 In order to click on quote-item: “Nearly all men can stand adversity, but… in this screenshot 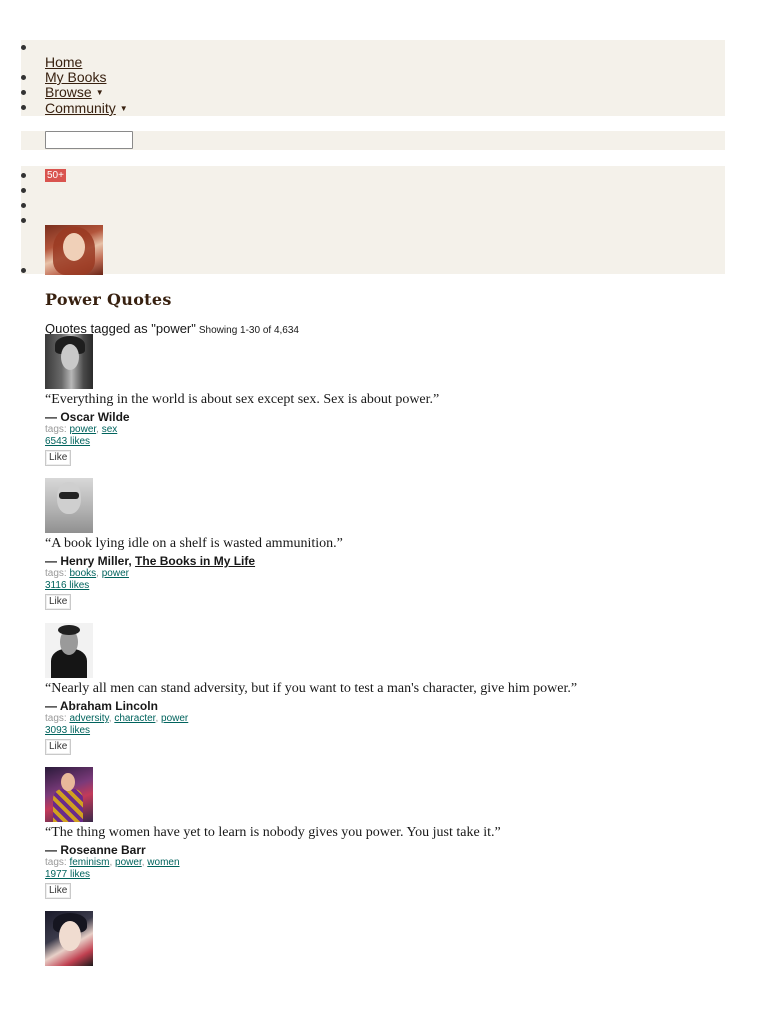, I will do `click(385, 689)`.